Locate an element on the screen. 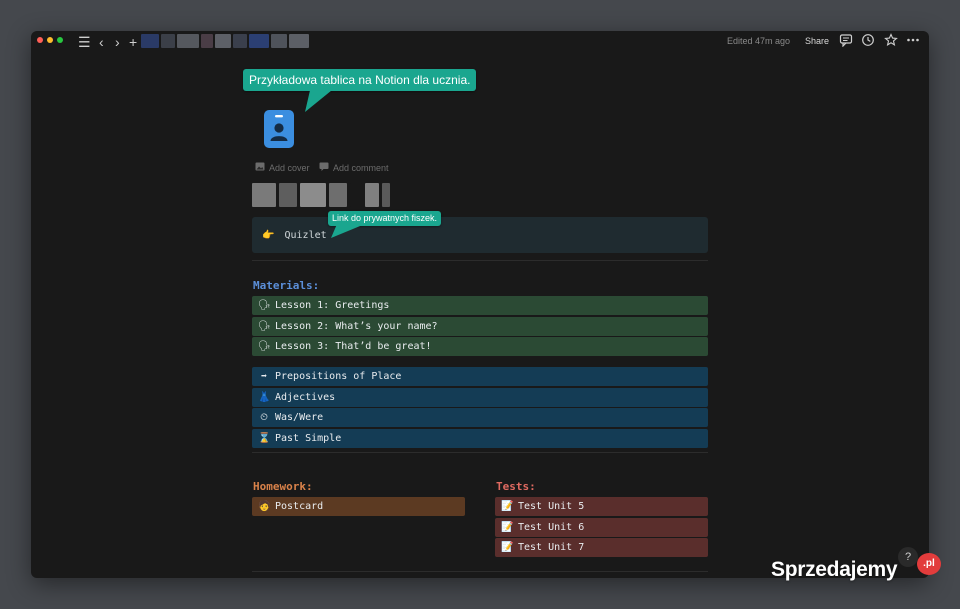  homework-row: 🧑 Postcard is located at coordinates (358, 506).